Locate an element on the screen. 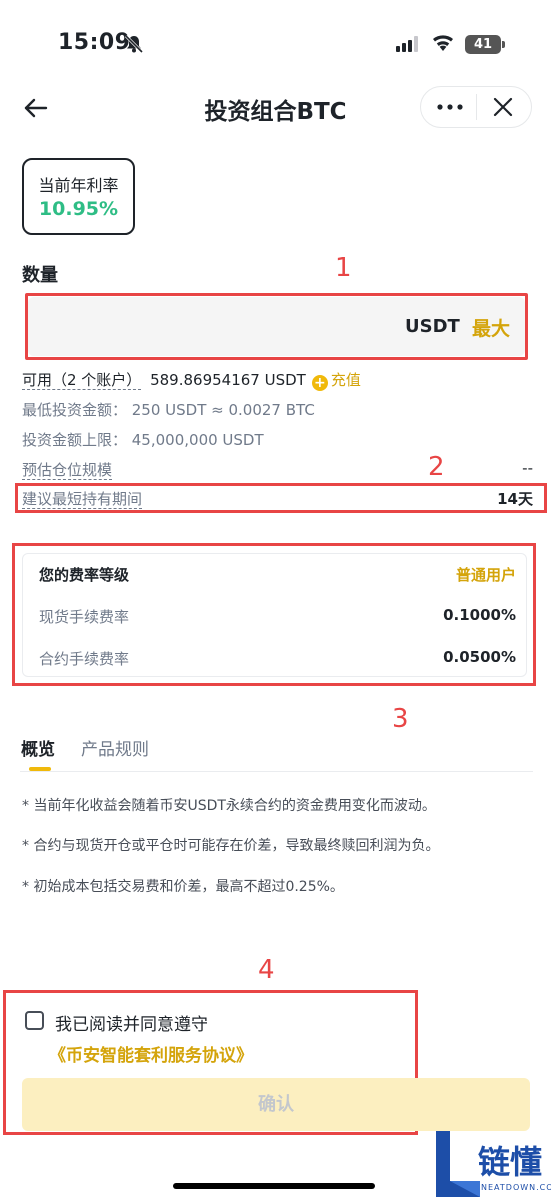 This screenshot has height=1200, width=551. position-scale-value: -- is located at coordinates (527, 468).